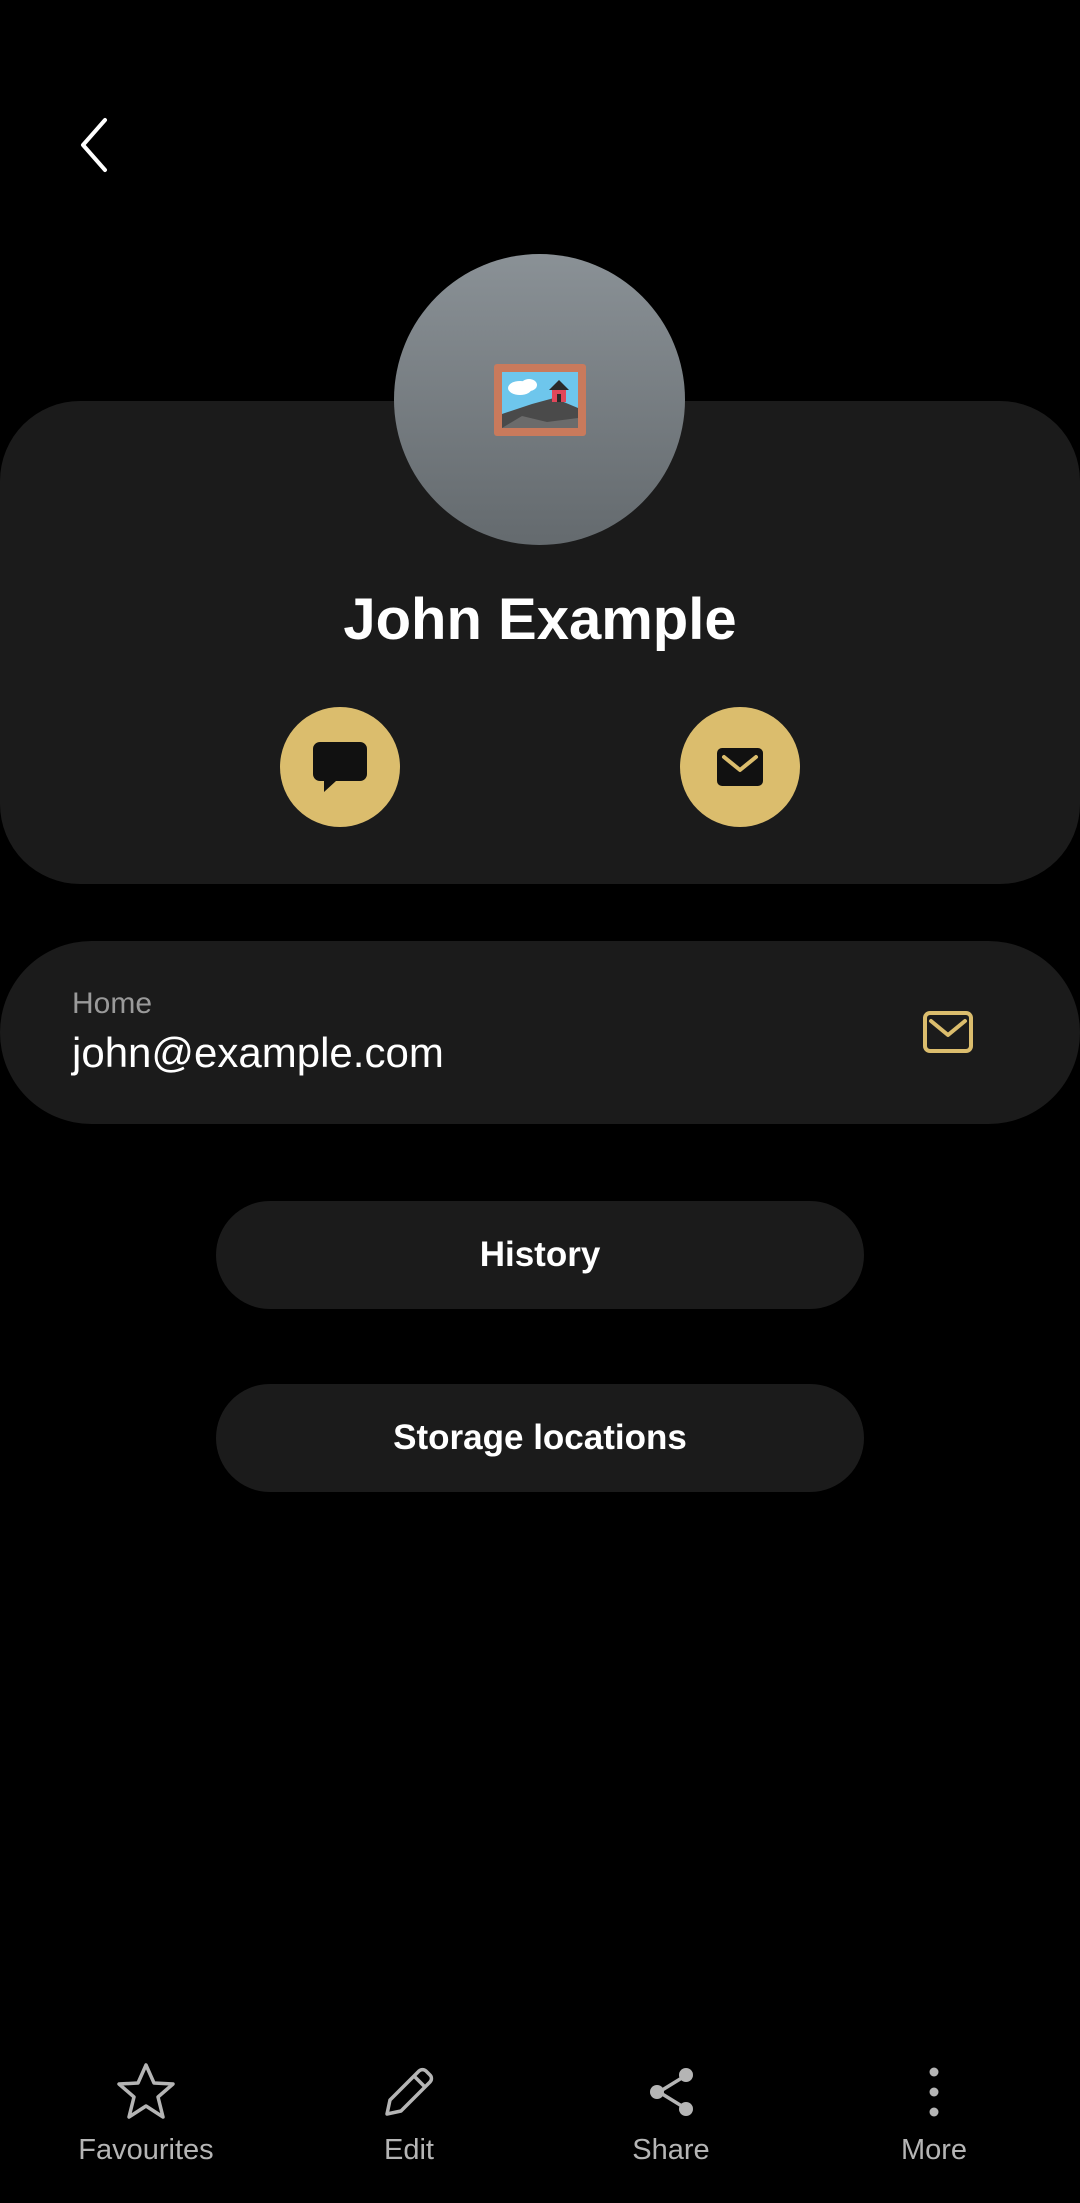 This screenshot has height=2203, width=1080. I want to click on share-label: Share, so click(671, 2150).